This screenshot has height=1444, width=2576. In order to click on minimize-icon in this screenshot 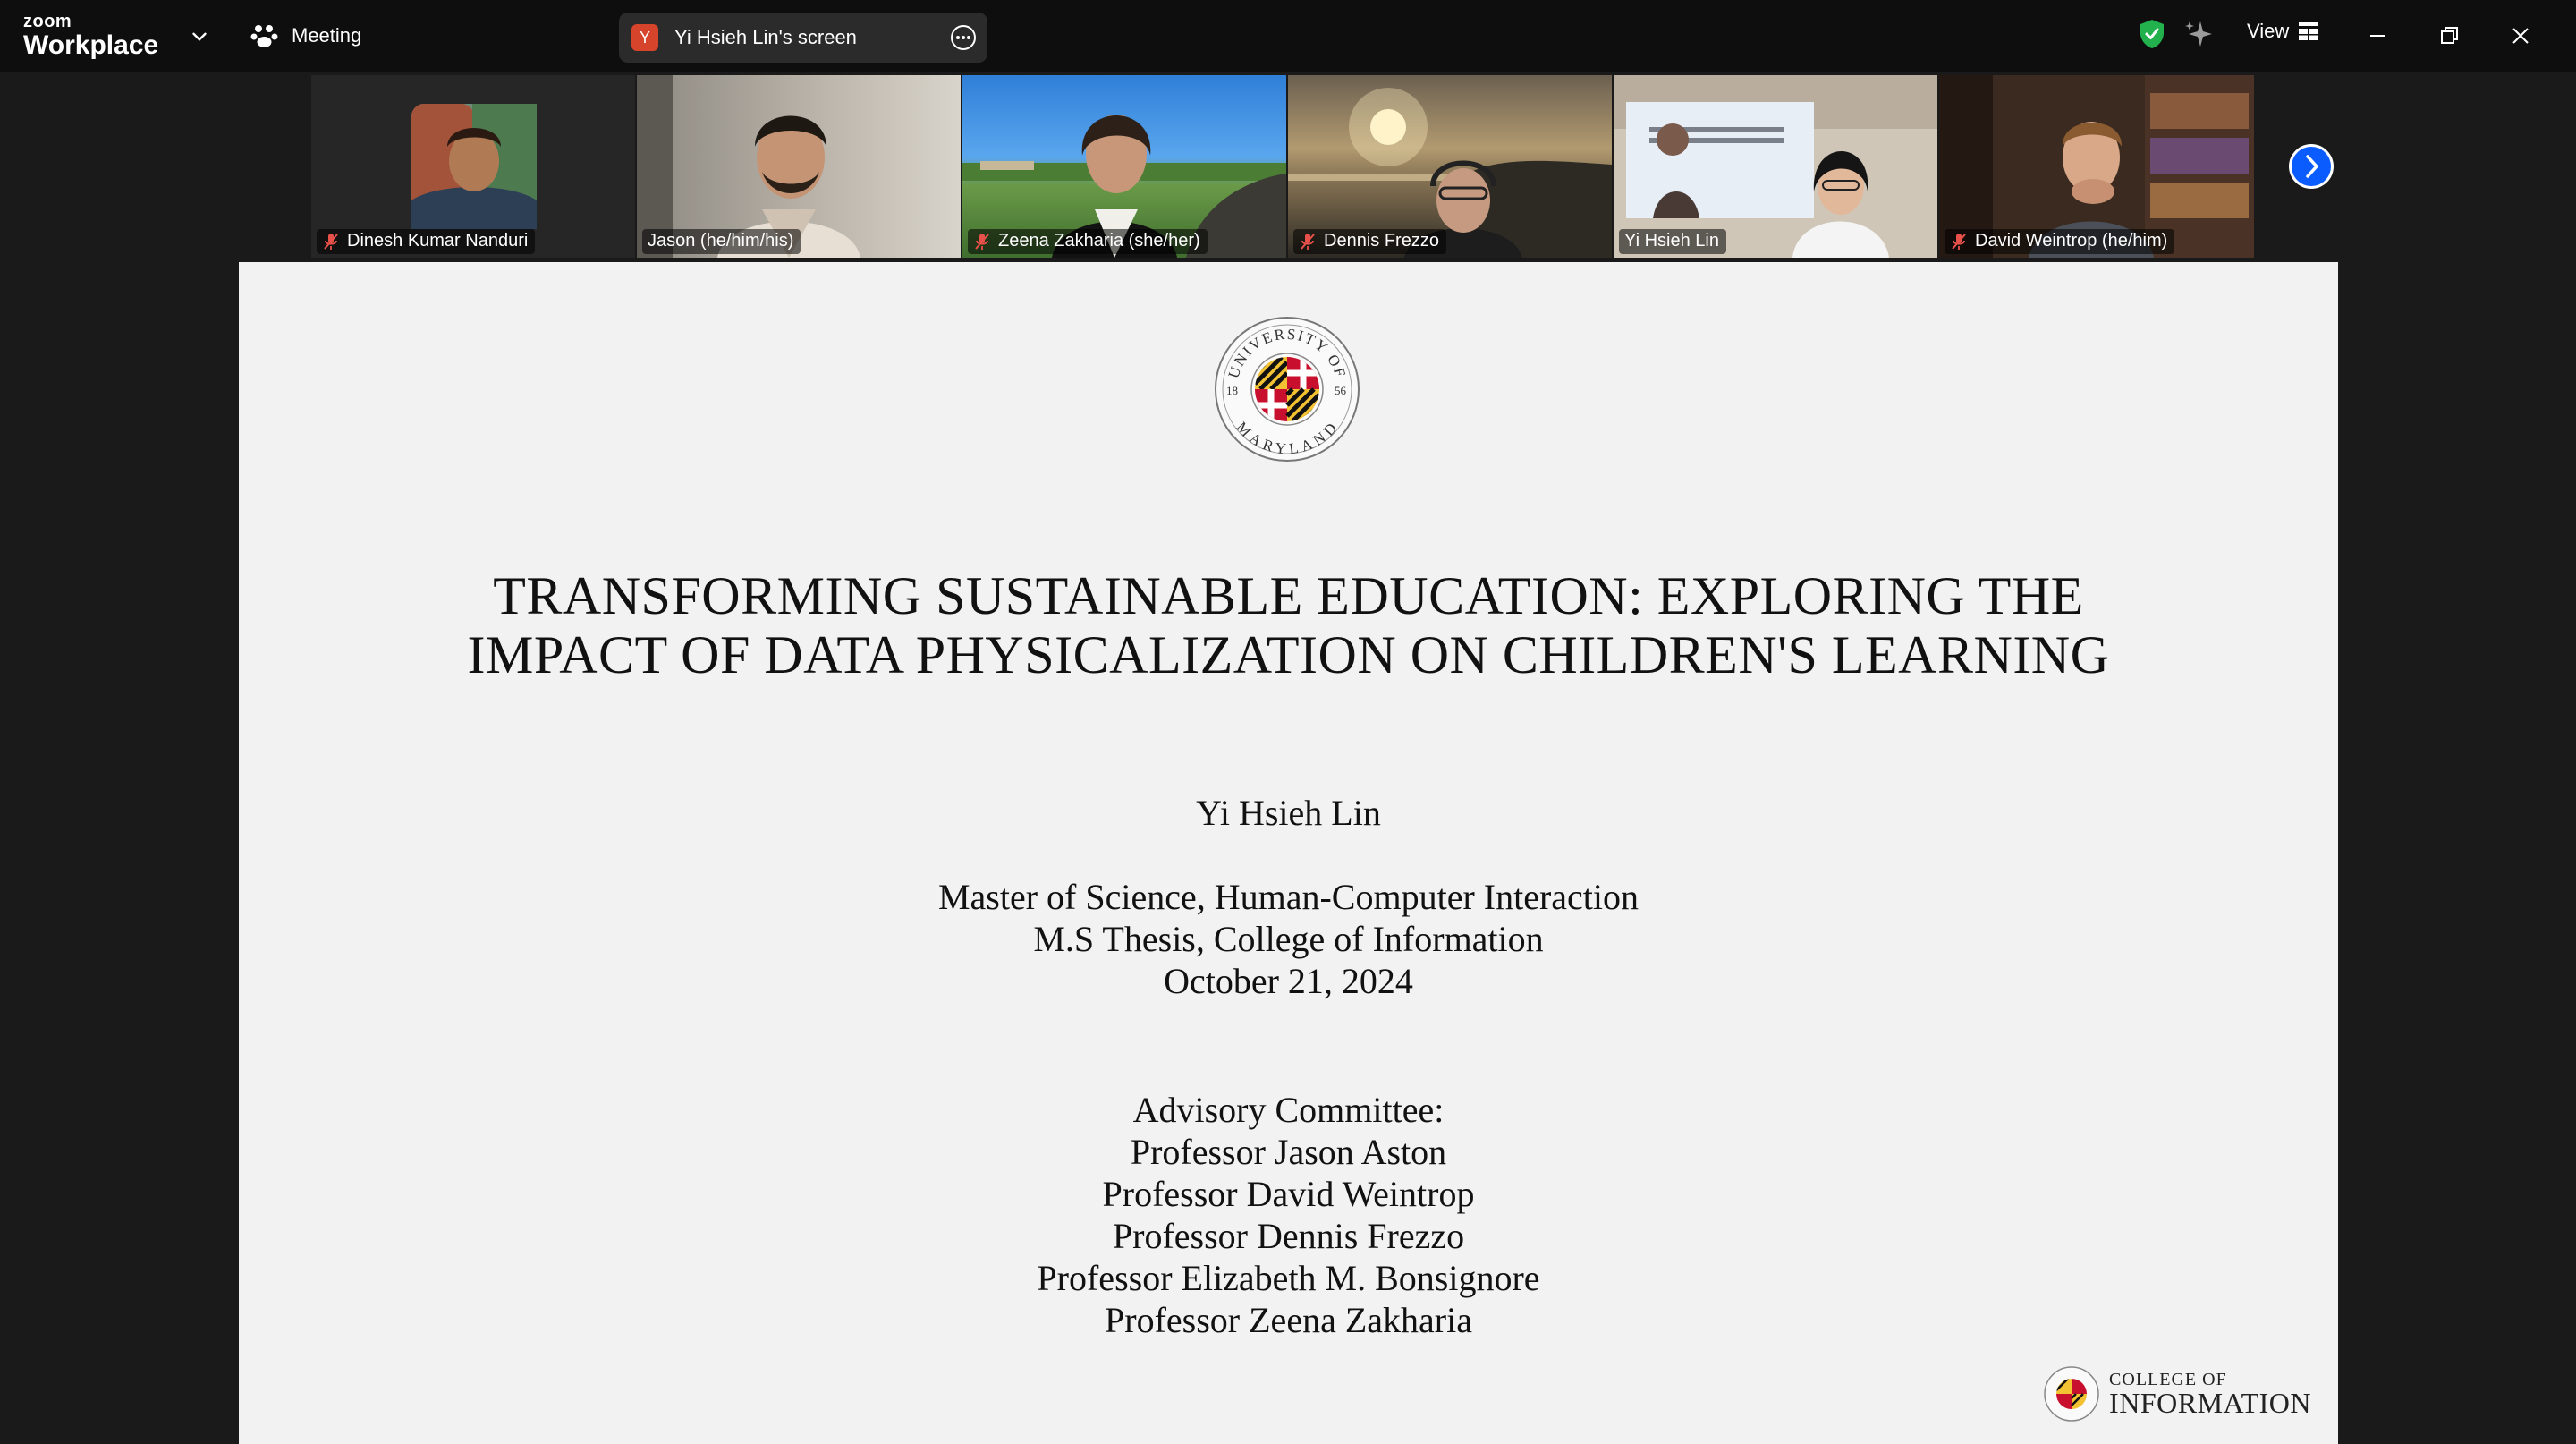, I will do `click(2377, 36)`.